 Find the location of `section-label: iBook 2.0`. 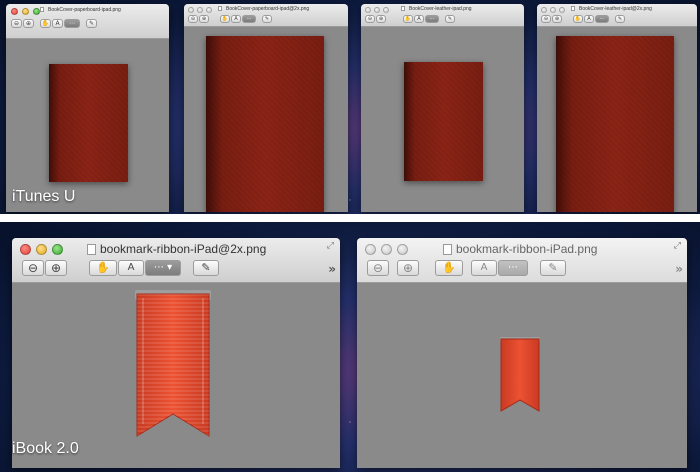

section-label: iBook 2.0 is located at coordinates (45, 448).